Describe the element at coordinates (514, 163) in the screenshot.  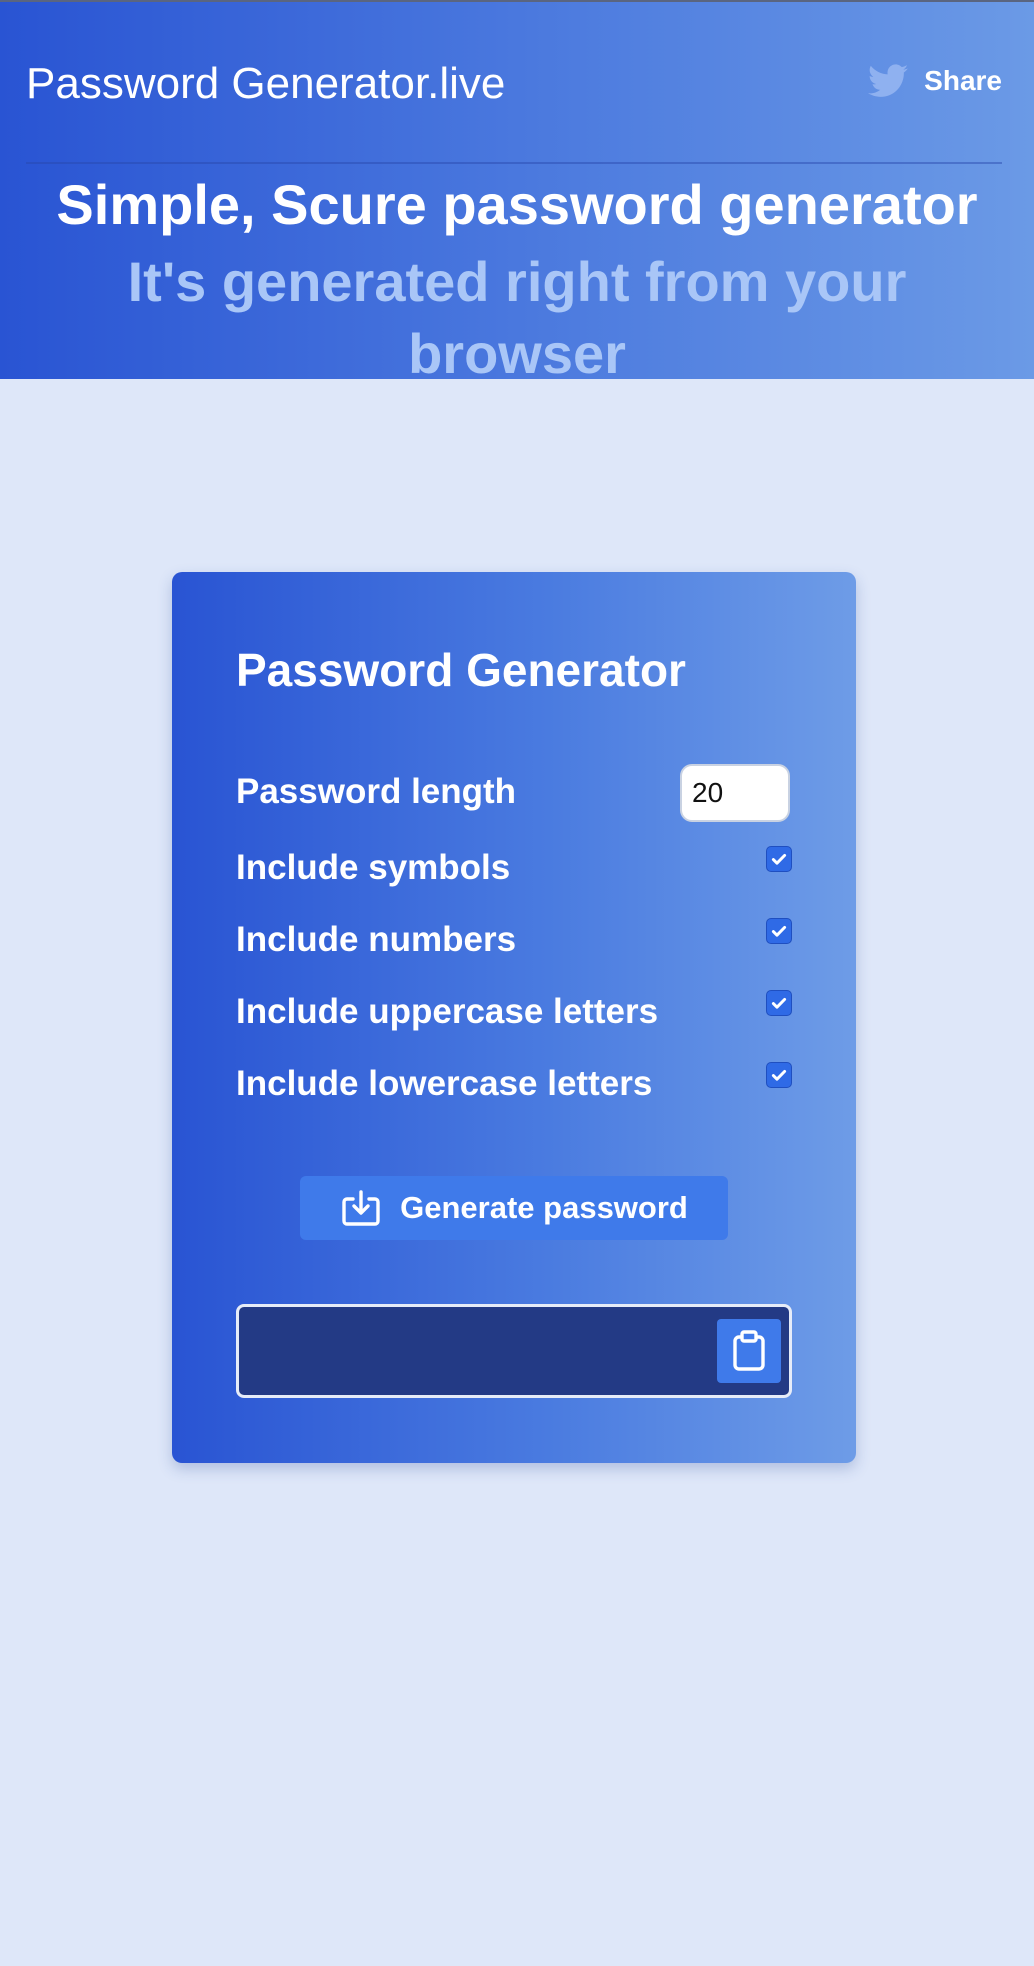
I see `header-divider` at that location.